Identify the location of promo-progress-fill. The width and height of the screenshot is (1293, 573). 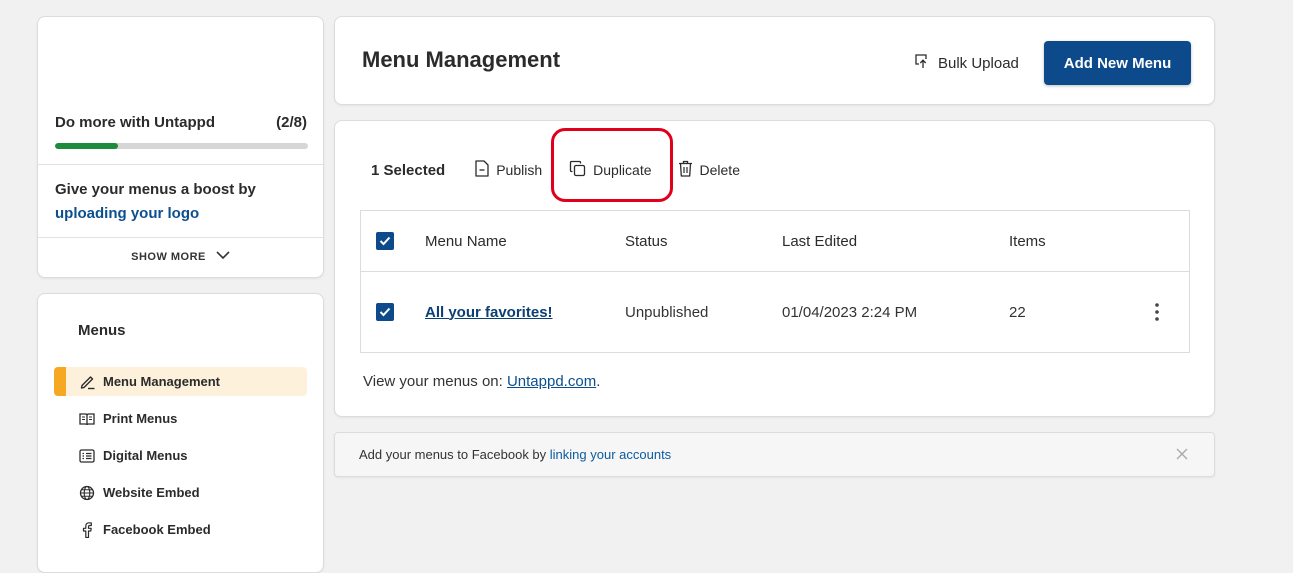
(87, 146).